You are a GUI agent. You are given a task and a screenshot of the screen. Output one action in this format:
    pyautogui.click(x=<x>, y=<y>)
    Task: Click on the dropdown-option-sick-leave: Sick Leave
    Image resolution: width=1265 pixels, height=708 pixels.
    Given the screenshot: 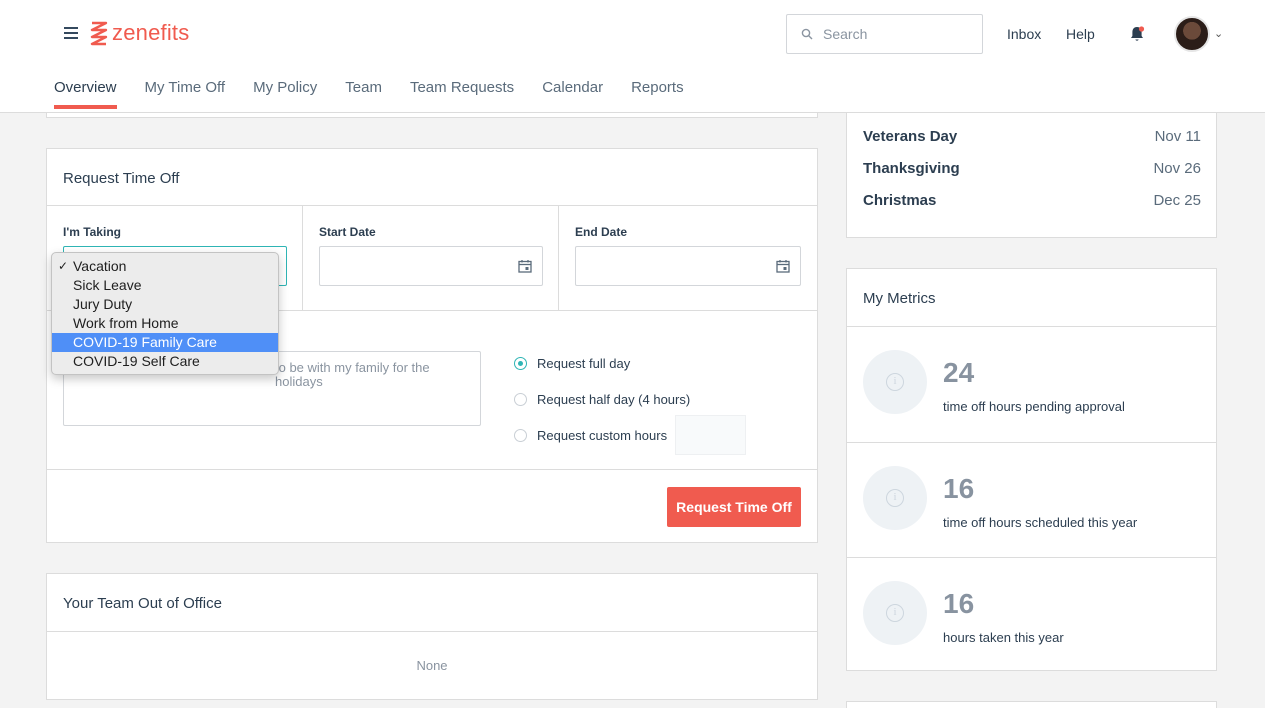 What is the action you would take?
    pyautogui.click(x=165, y=285)
    